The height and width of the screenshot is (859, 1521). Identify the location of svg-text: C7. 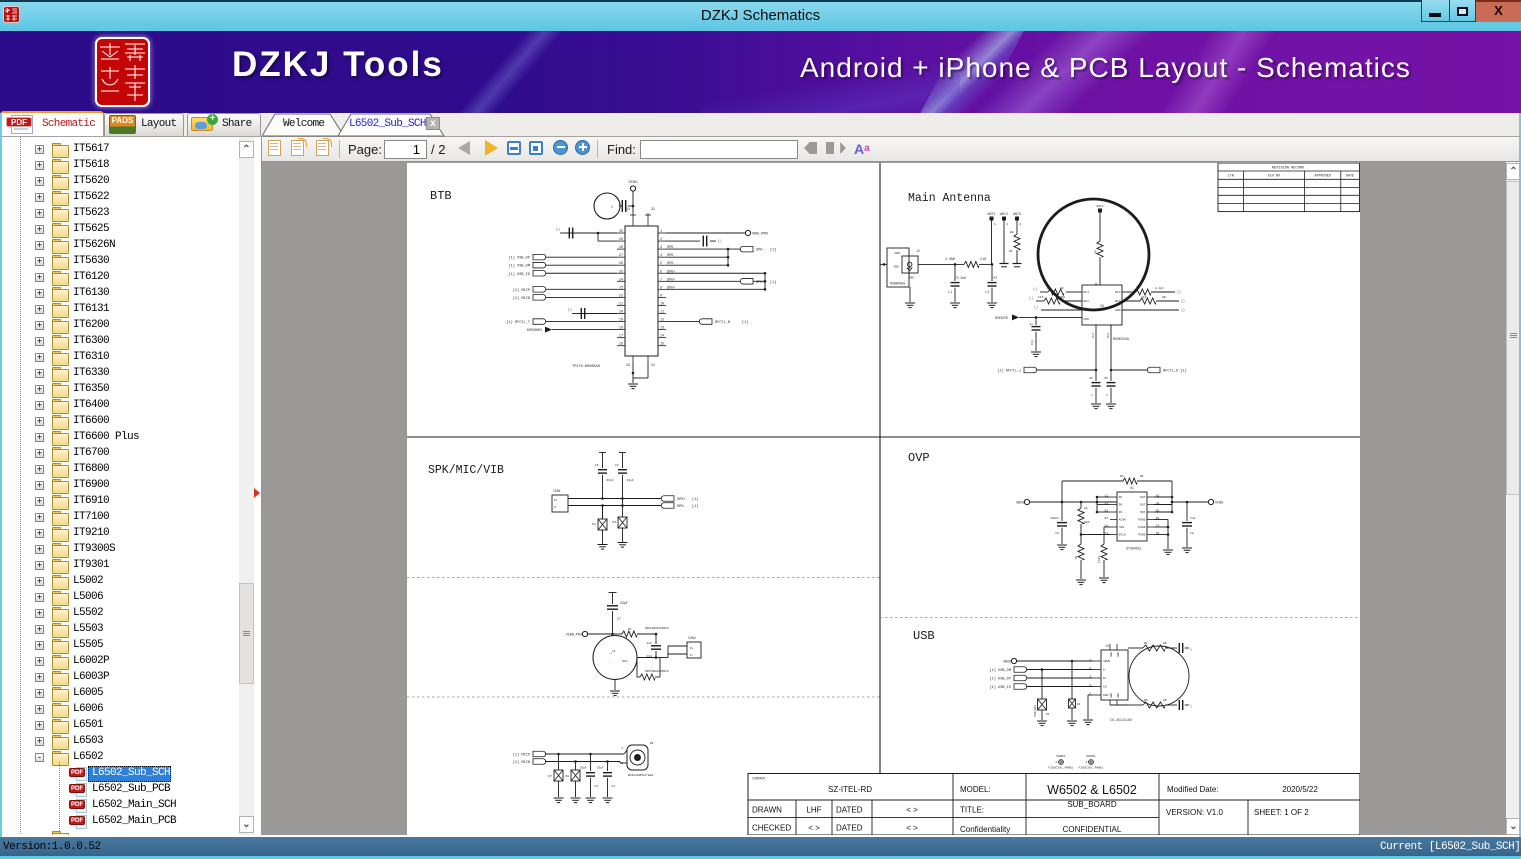
(619, 619).